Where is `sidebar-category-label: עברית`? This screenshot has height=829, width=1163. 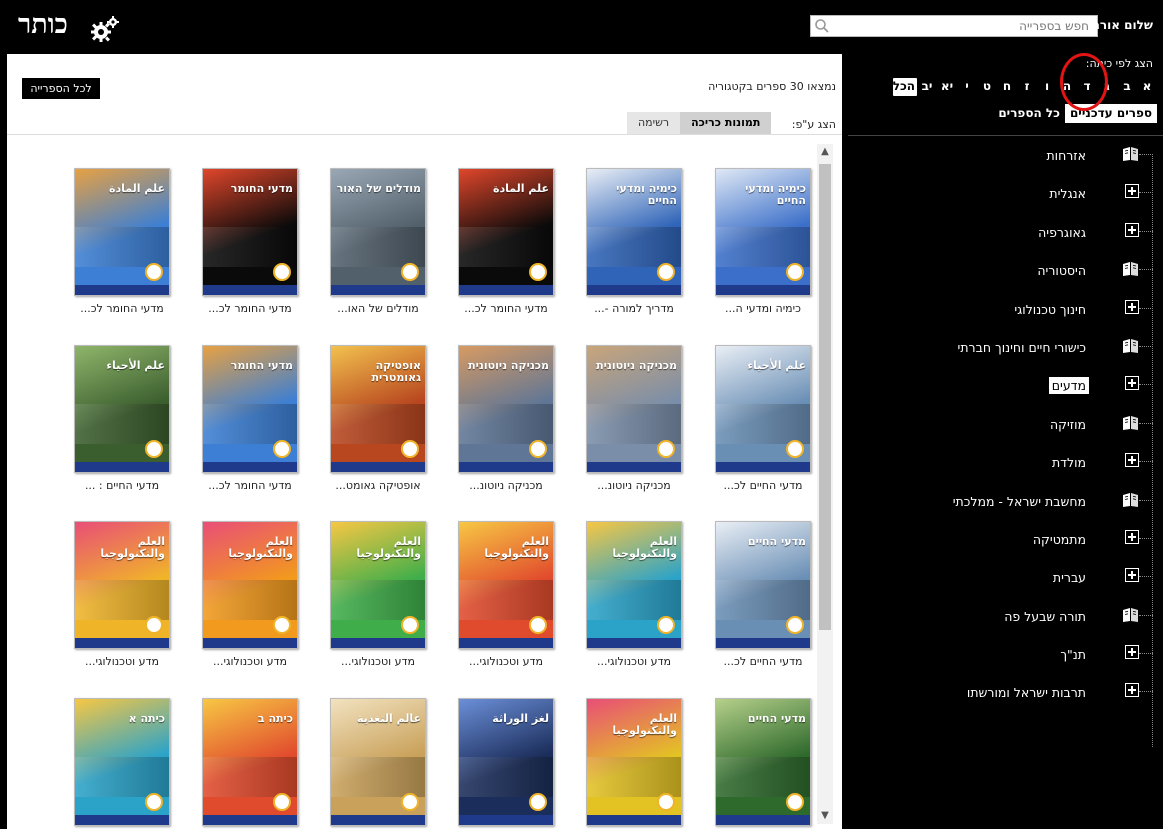
sidebar-category-label: עברית is located at coordinates (1069, 577).